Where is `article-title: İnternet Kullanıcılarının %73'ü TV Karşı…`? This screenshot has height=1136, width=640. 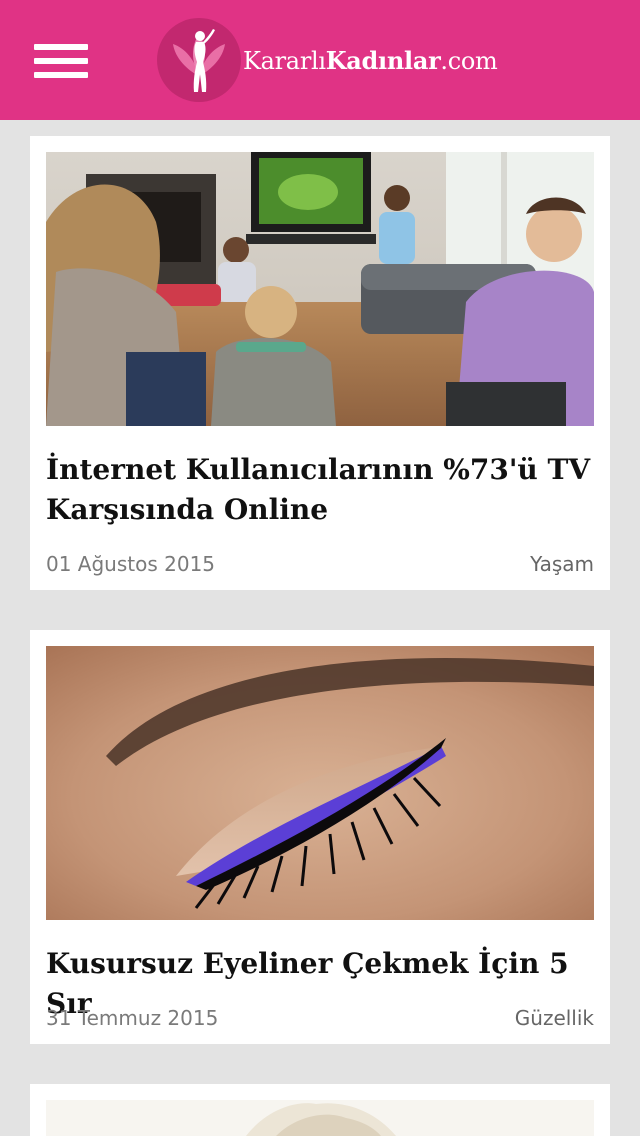
article-title: İnternet Kullanıcılarının %73'ü TV Karşı… is located at coordinates (320, 490).